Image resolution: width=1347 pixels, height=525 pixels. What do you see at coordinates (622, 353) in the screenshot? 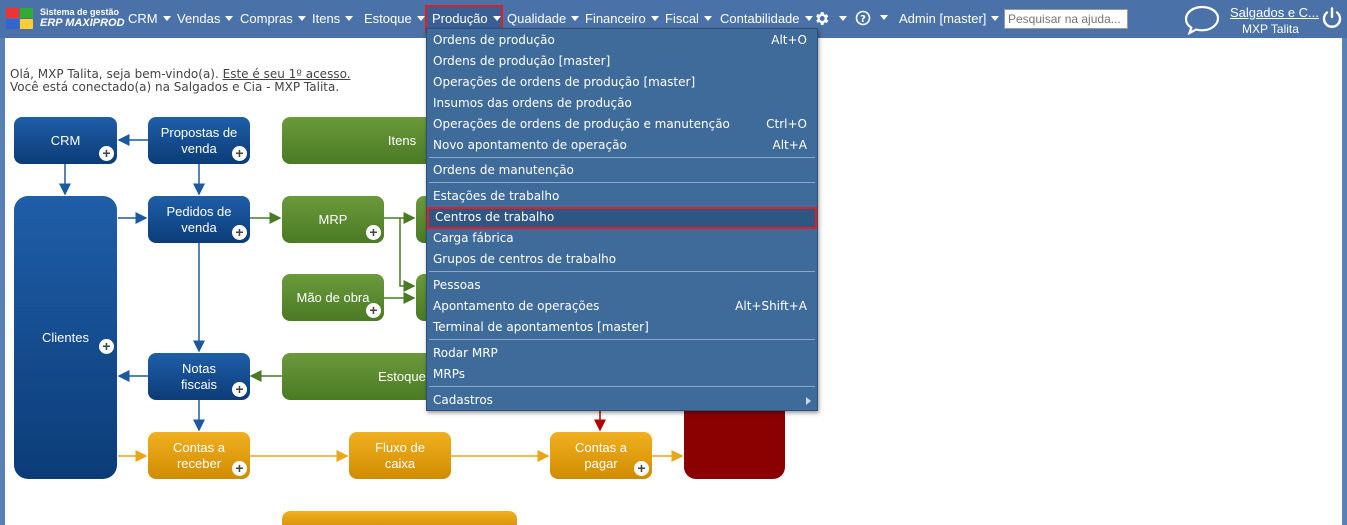
I see `menu-item-rodar-mrp: Rodar MRP` at bounding box center [622, 353].